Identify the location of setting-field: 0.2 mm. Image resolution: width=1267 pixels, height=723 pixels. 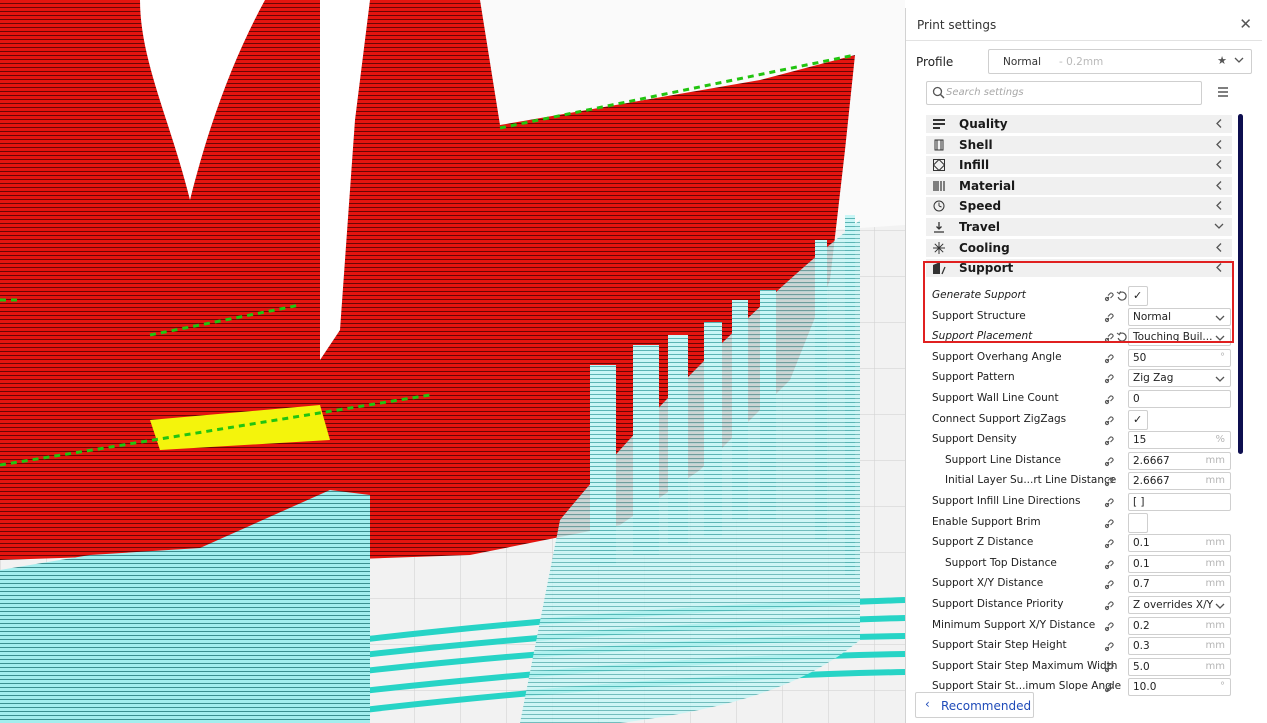
(1179, 625).